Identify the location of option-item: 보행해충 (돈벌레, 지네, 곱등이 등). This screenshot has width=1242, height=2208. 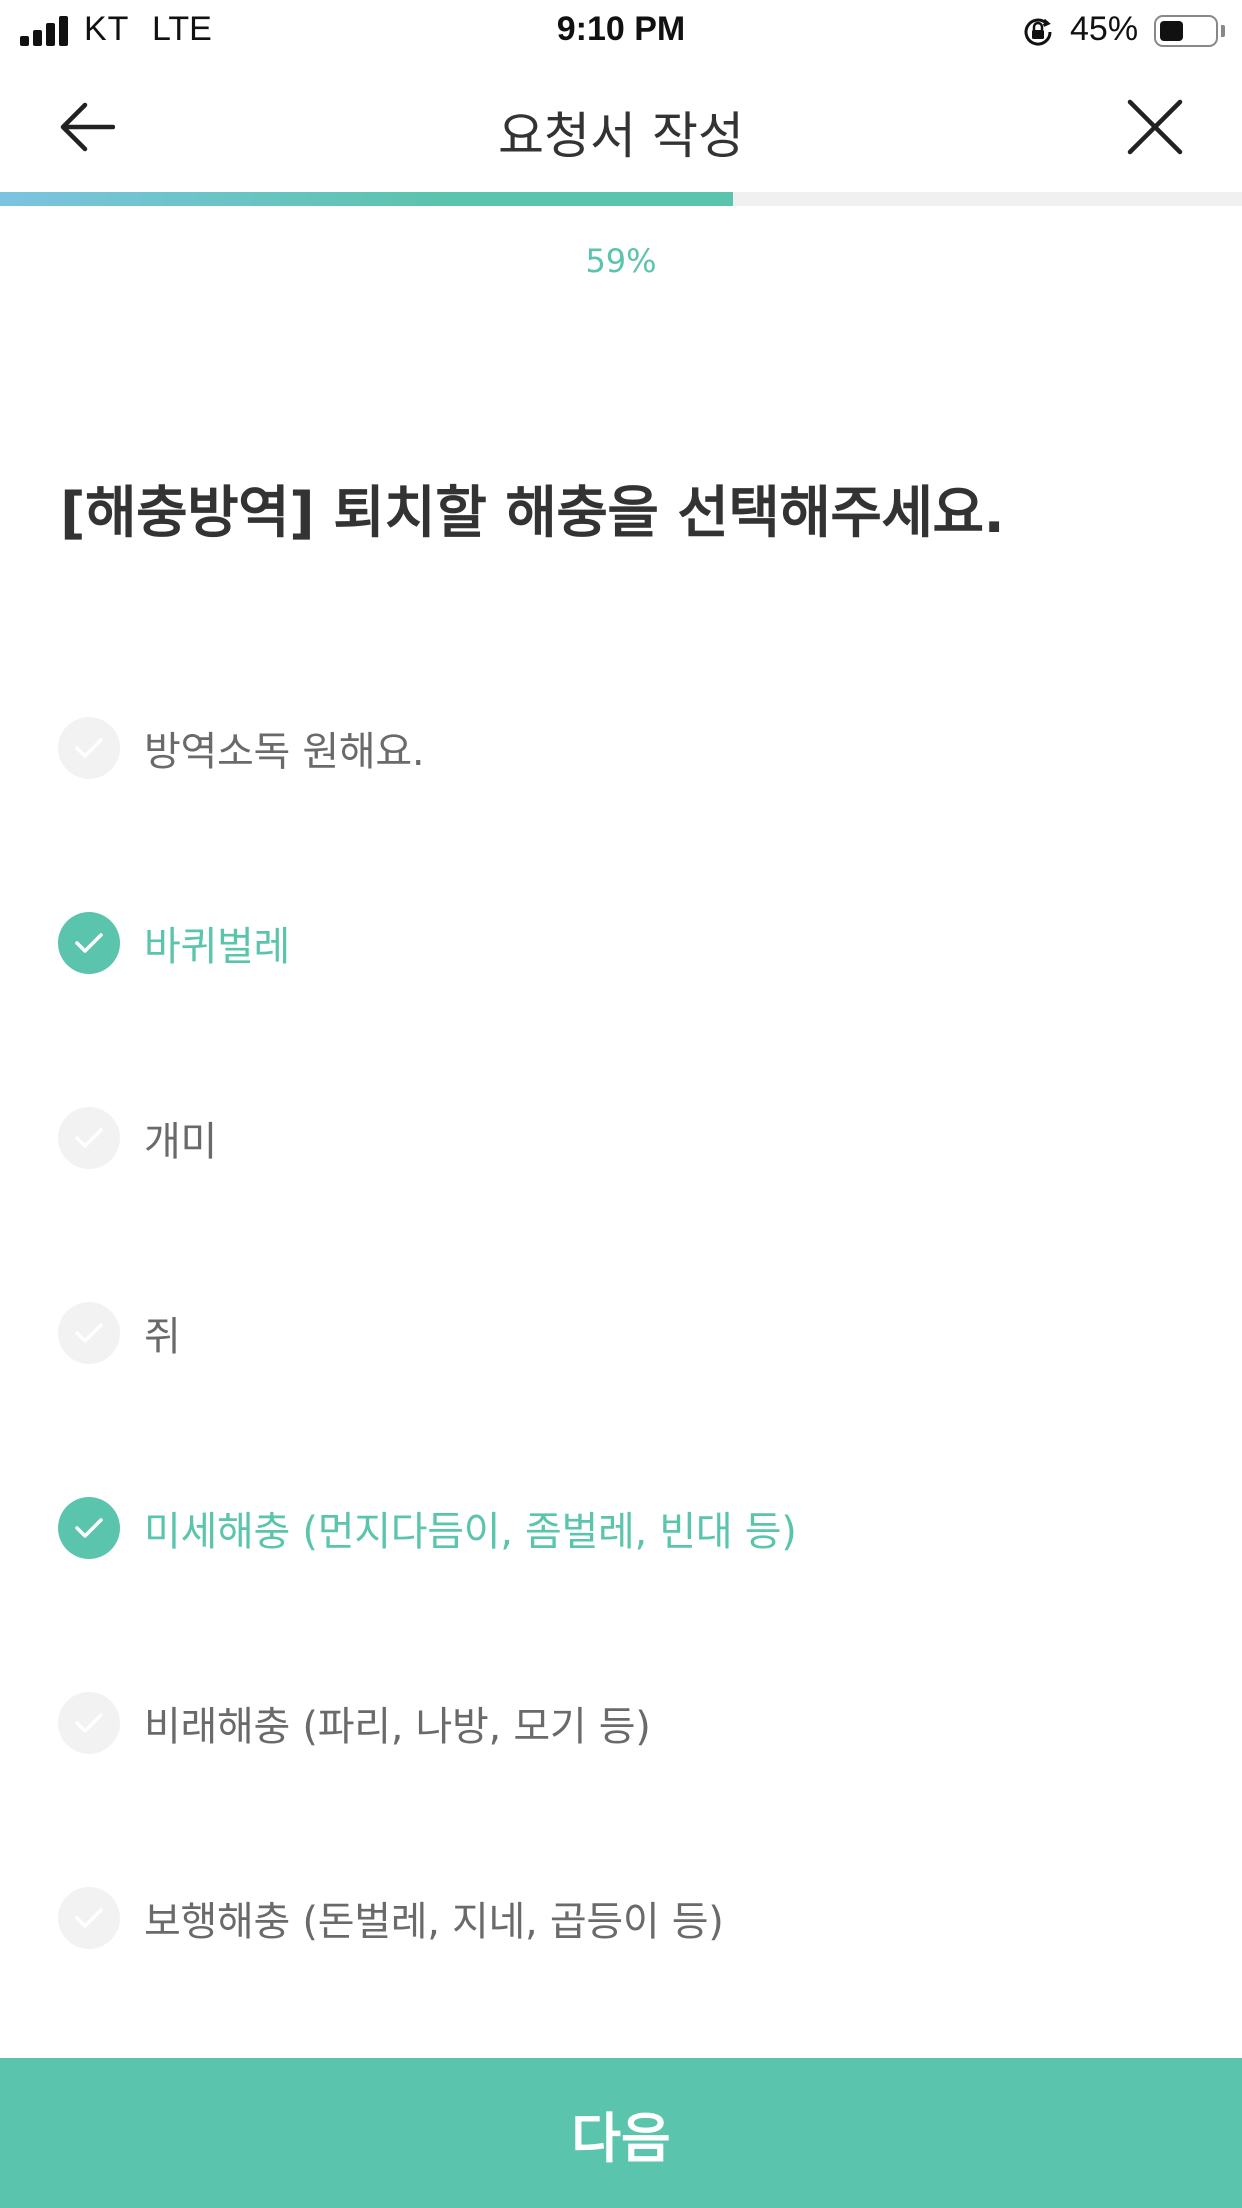
(623, 1917).